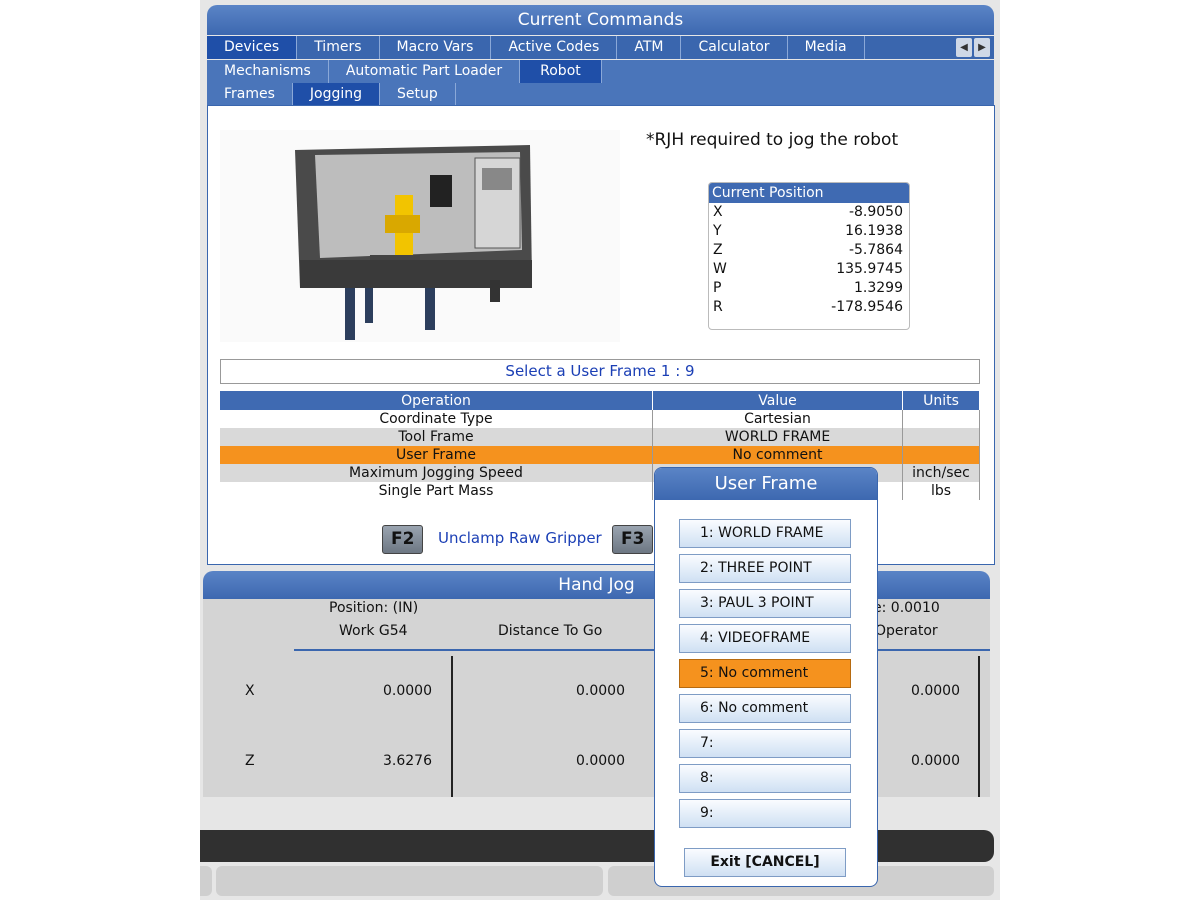  I want to click on axis-label: W, so click(720, 269).